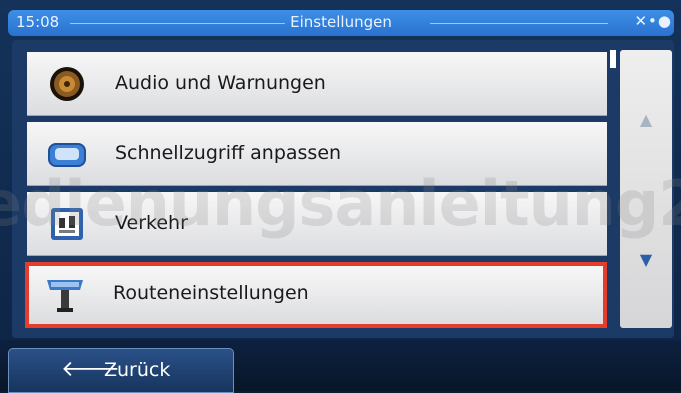 This screenshot has height=393, width=681. Describe the element at coordinates (646, 189) in the screenshot. I see `scroll-controls: ▲ ▼` at that location.